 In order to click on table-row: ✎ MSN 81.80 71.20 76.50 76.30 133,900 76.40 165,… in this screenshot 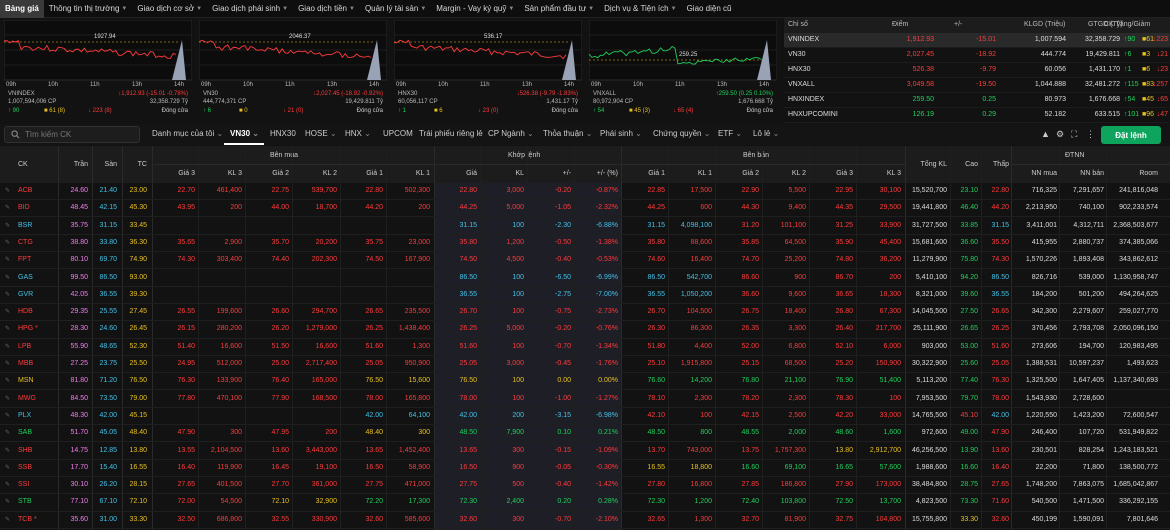, I will do `click(585, 382)`.